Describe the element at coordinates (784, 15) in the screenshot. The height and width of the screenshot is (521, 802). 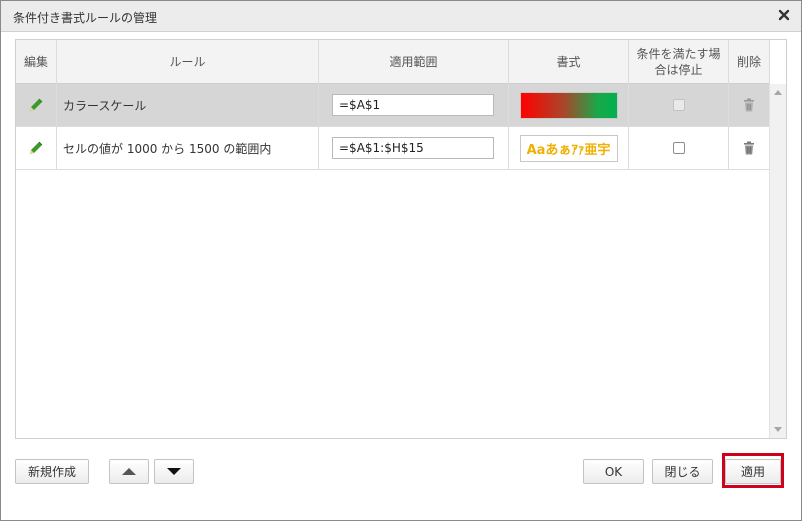
I see `close-icon` at that location.